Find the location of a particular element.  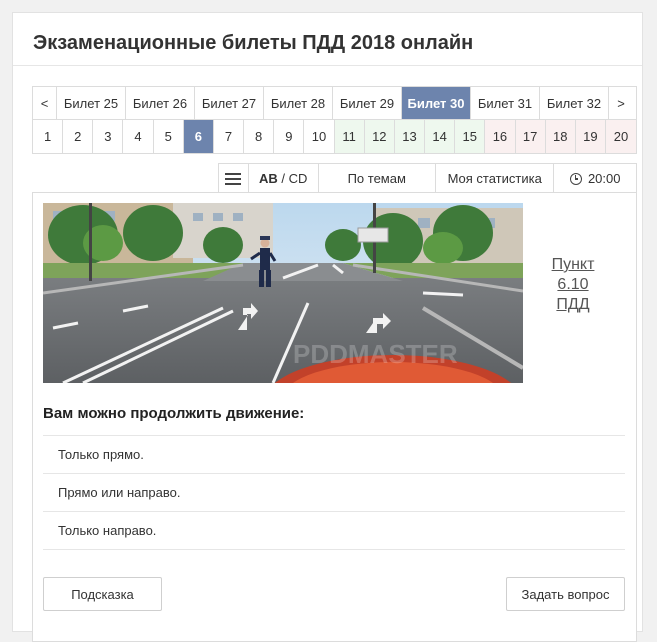

question-number: 20 is located at coordinates (621, 136).